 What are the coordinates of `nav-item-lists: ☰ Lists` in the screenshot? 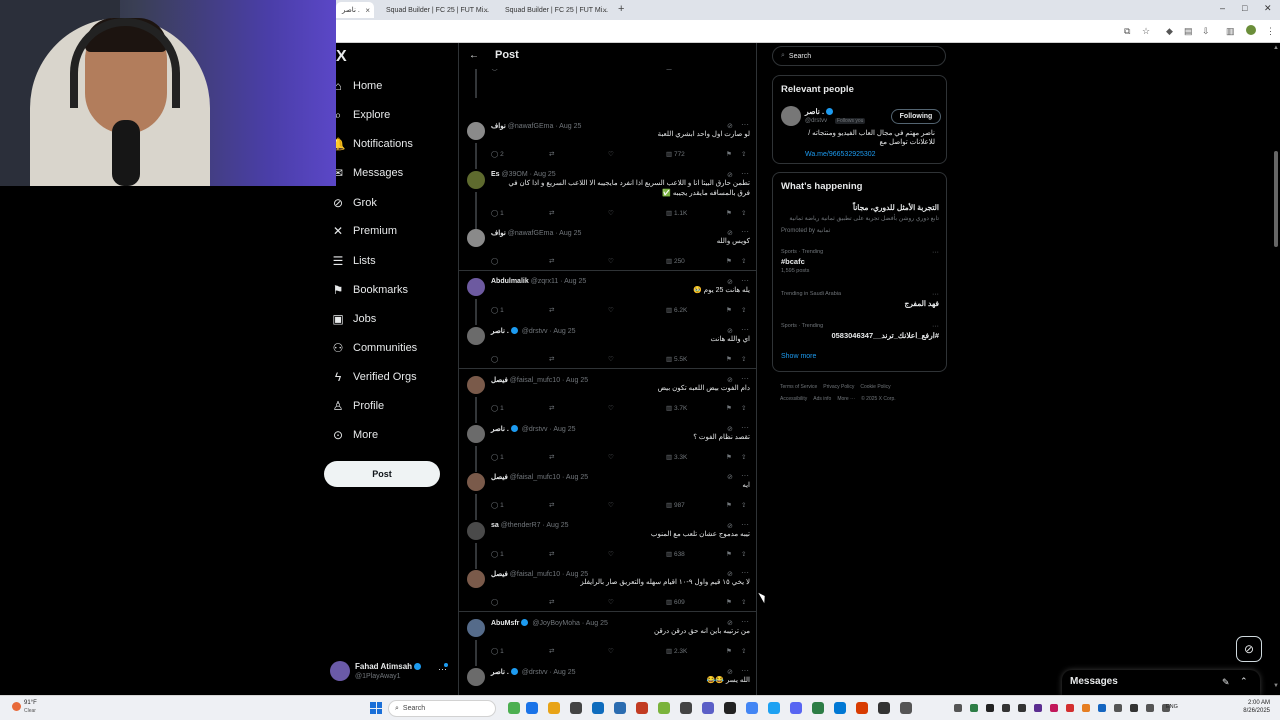 It's located at (353, 261).